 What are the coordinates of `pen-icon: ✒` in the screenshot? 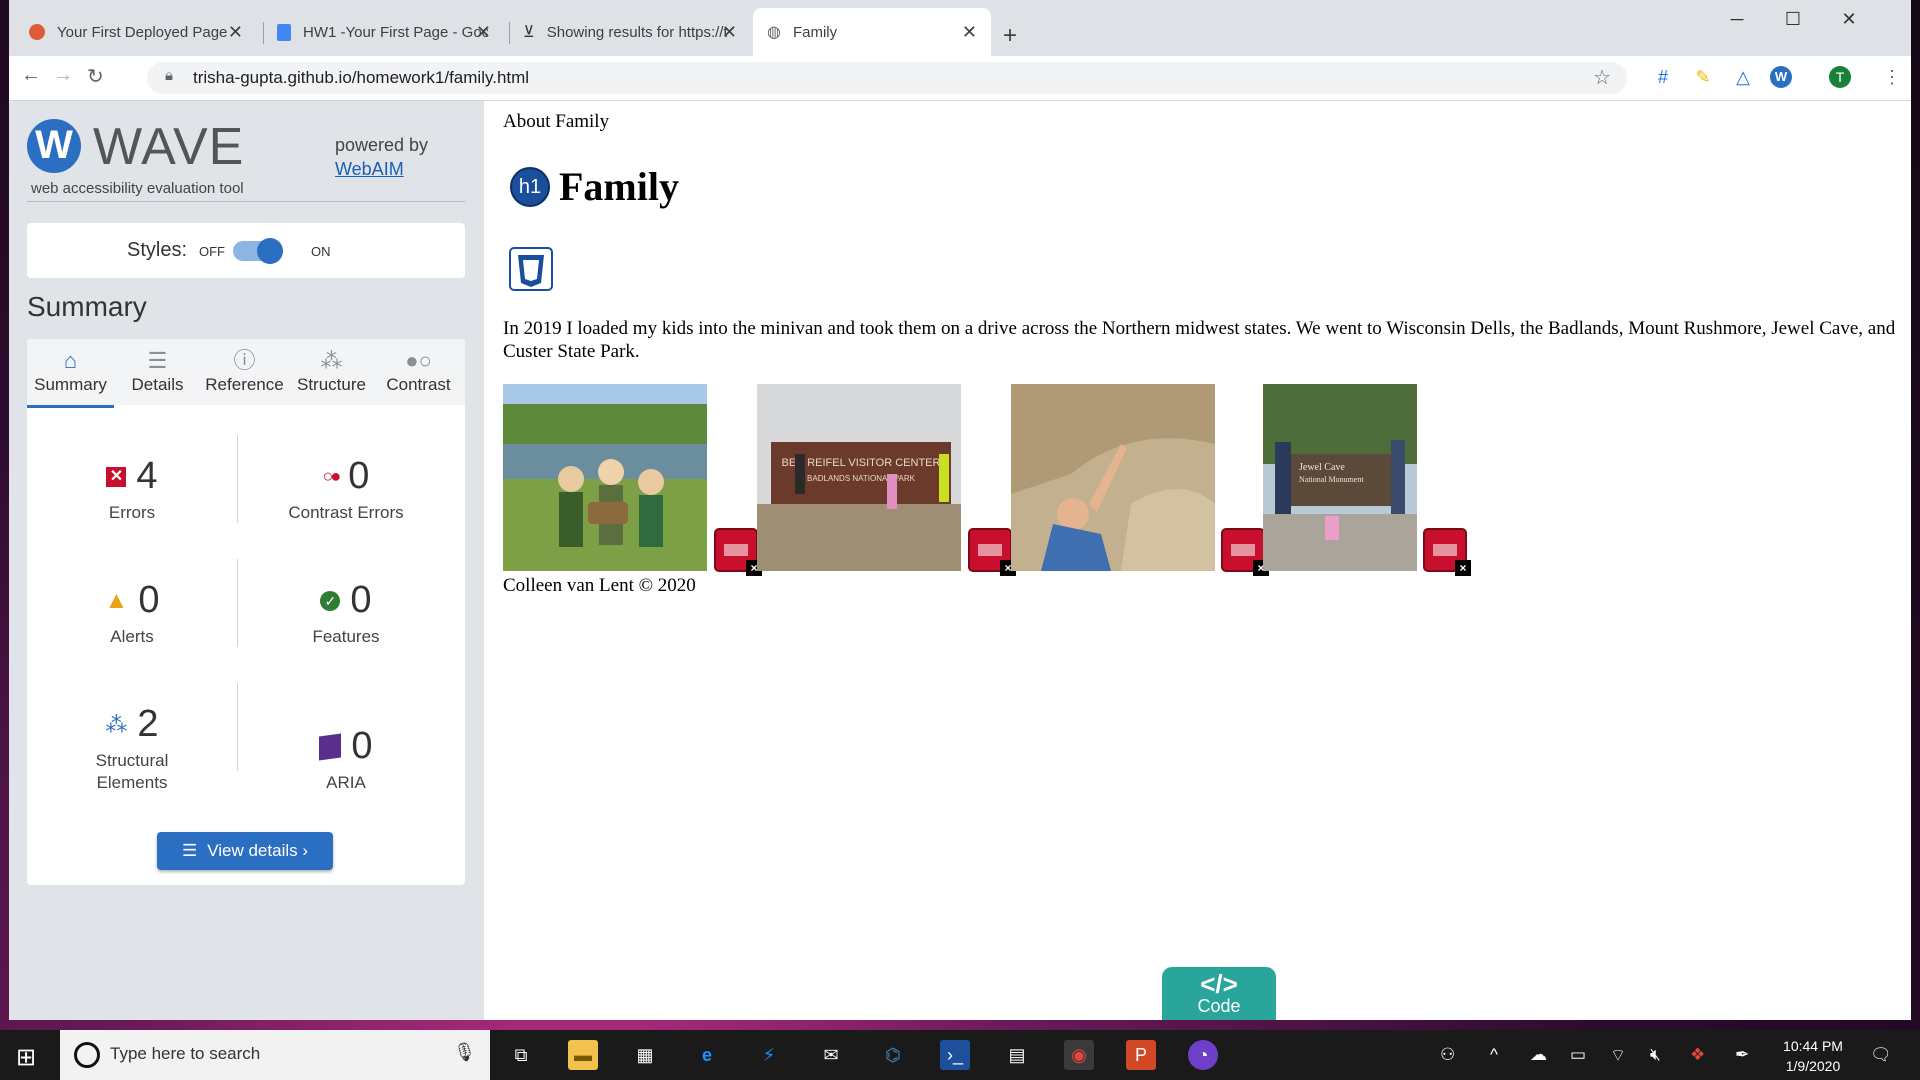 It's located at (1742, 1055).